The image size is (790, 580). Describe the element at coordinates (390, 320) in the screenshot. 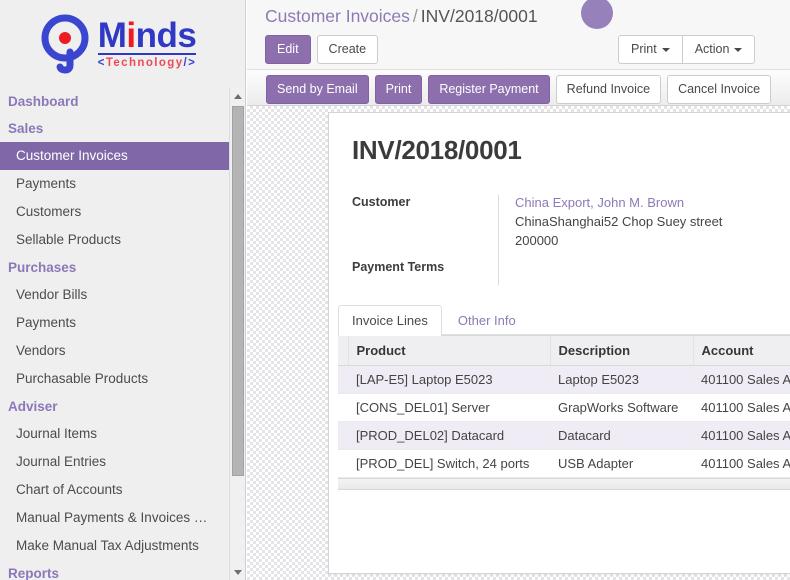

I see `tab-invoice-lines: Invoice Lines` at that location.